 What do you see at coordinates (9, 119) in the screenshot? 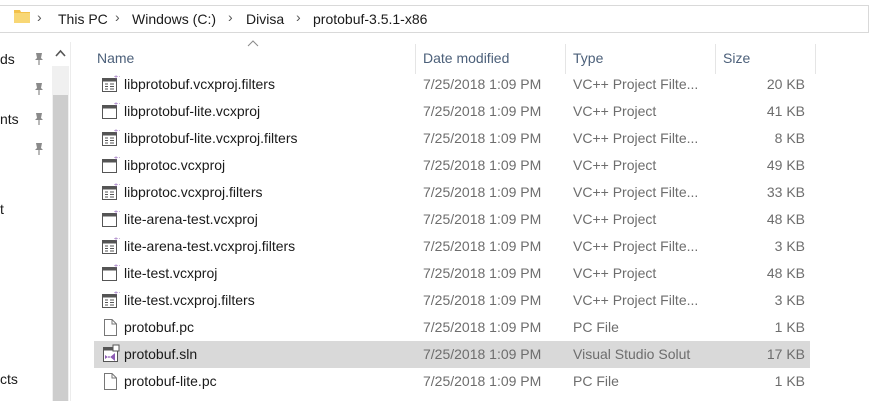
I see `nav-item-documents: nts` at bounding box center [9, 119].